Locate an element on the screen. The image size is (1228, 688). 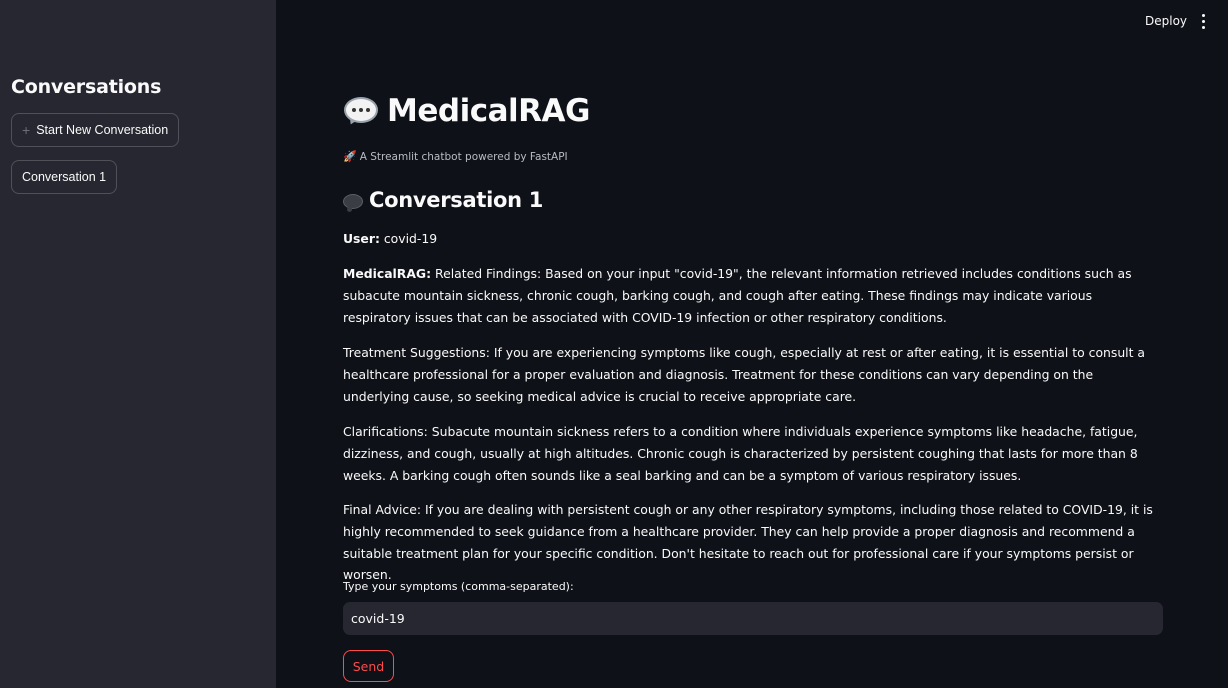
page-title-text: MedicalRAG is located at coordinates (488, 111).